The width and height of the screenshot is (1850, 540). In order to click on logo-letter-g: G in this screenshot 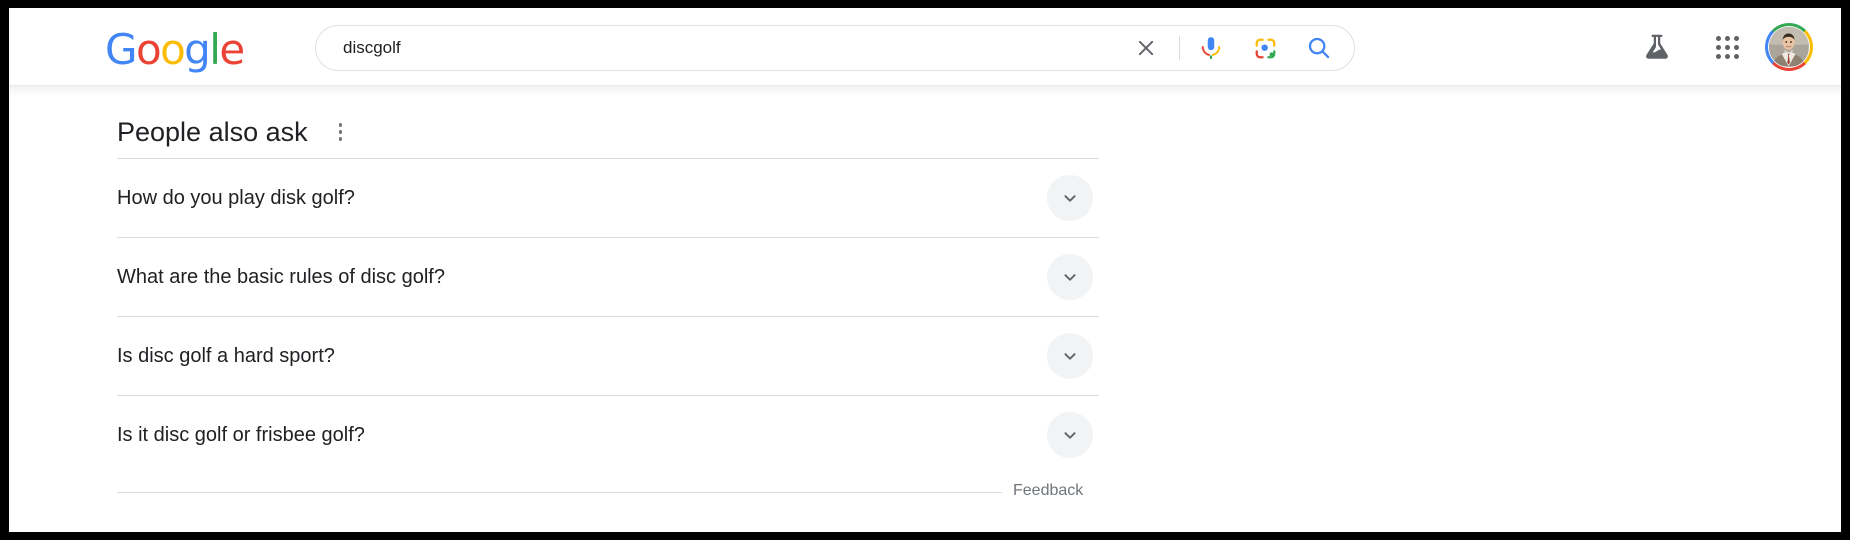, I will do `click(121, 49)`.